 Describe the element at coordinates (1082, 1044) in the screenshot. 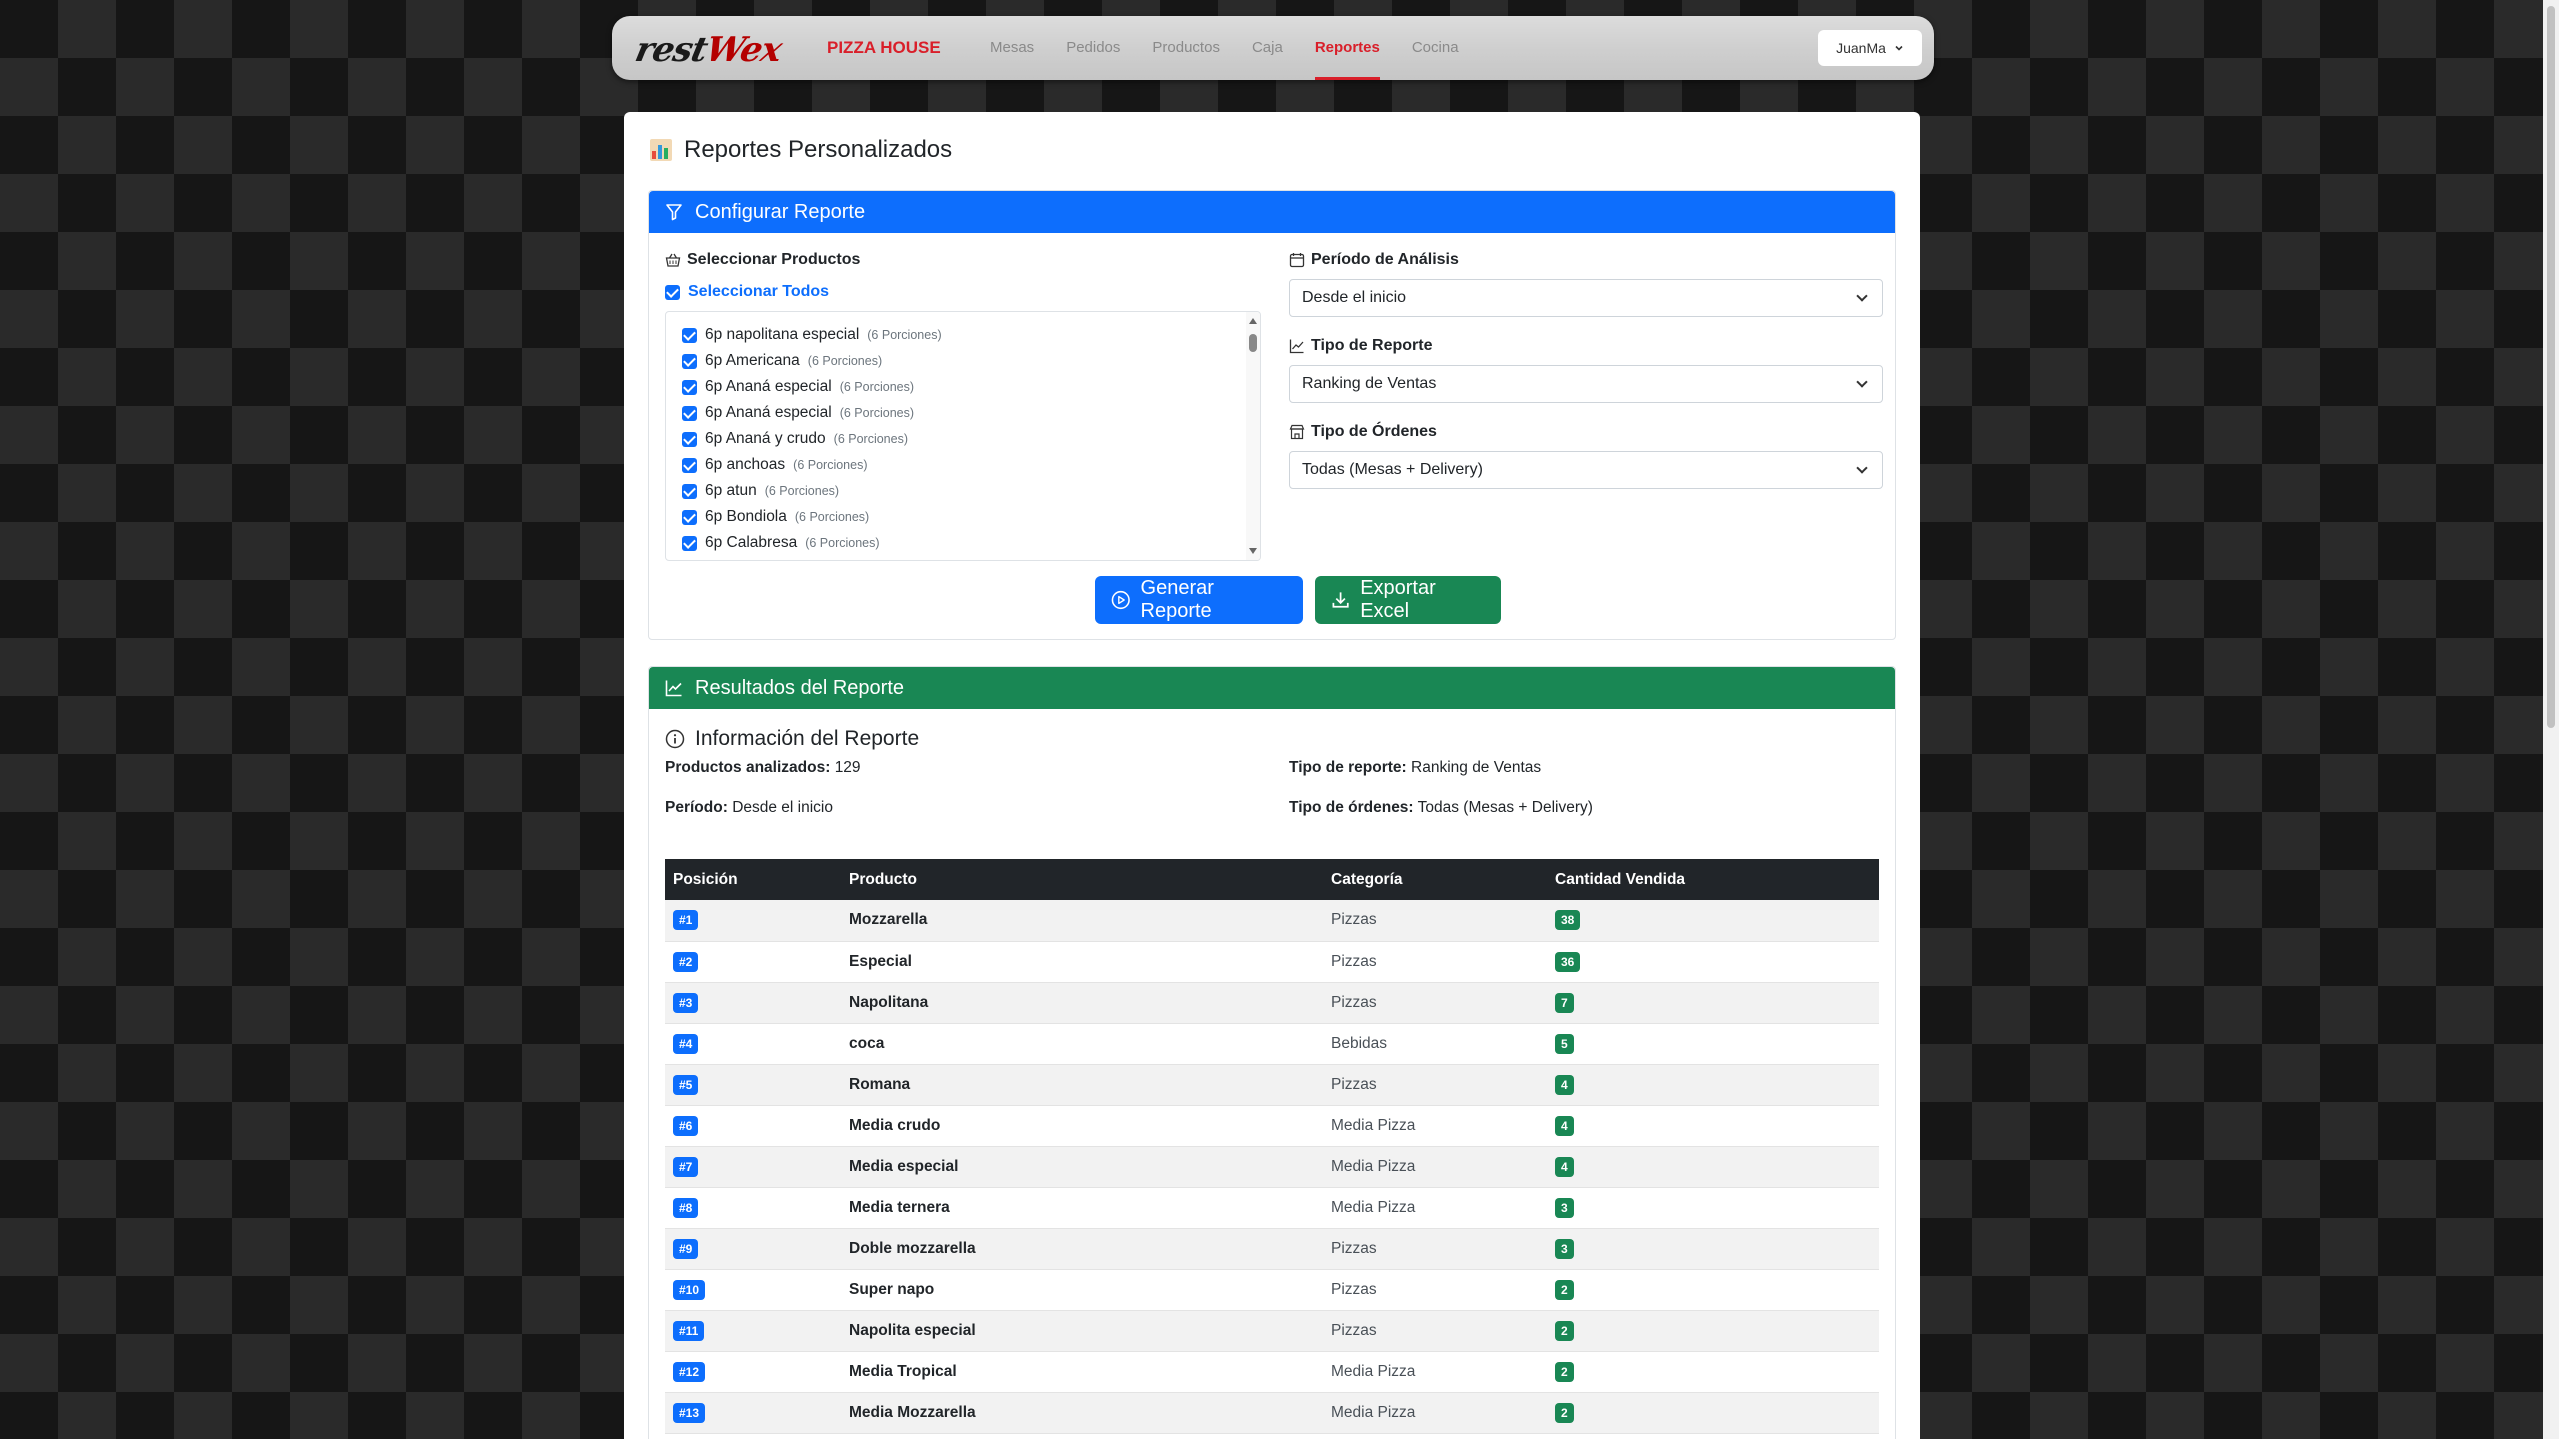

I see `product-cell: coca` at that location.